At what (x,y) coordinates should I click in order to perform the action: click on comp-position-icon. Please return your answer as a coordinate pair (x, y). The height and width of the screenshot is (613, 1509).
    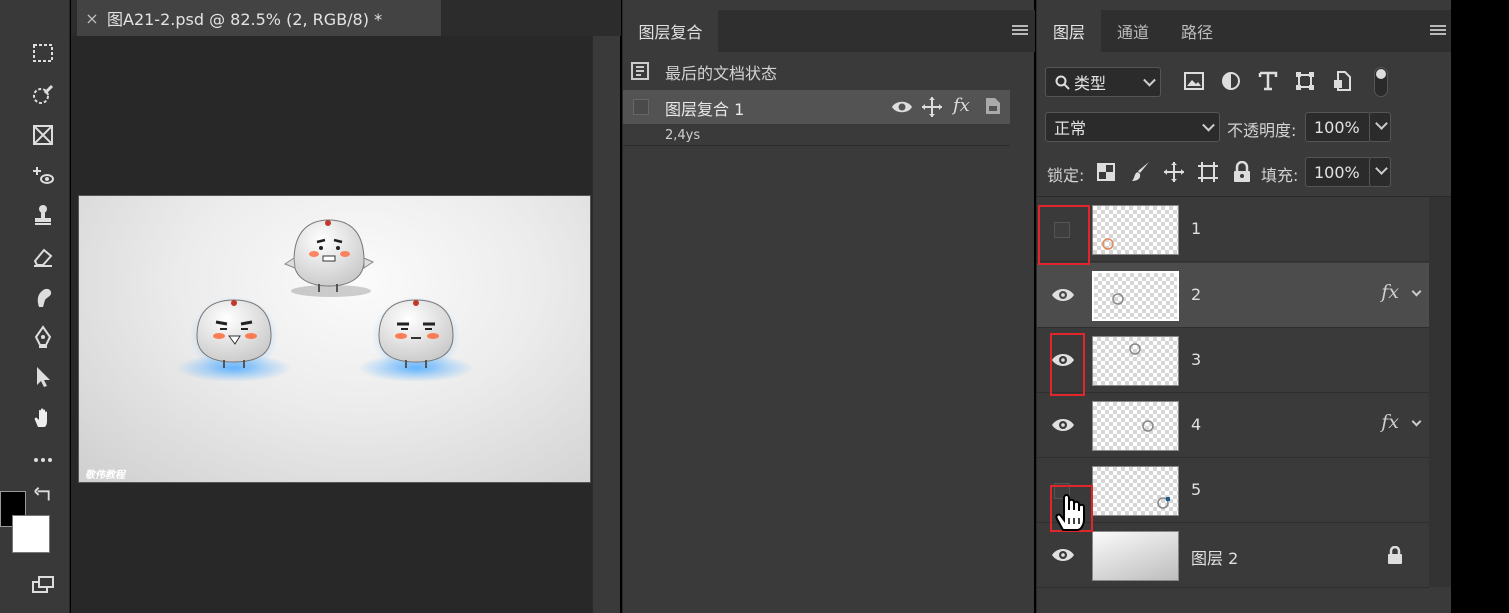
    Looking at the image, I should click on (932, 107).